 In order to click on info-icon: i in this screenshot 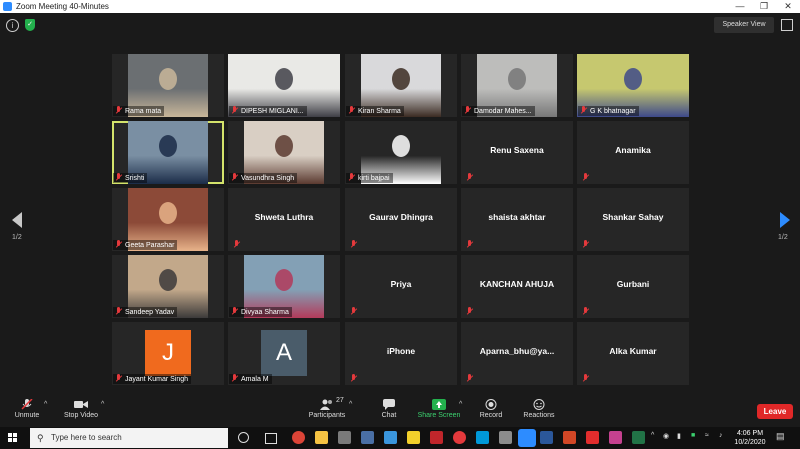, I will do `click(12, 25)`.